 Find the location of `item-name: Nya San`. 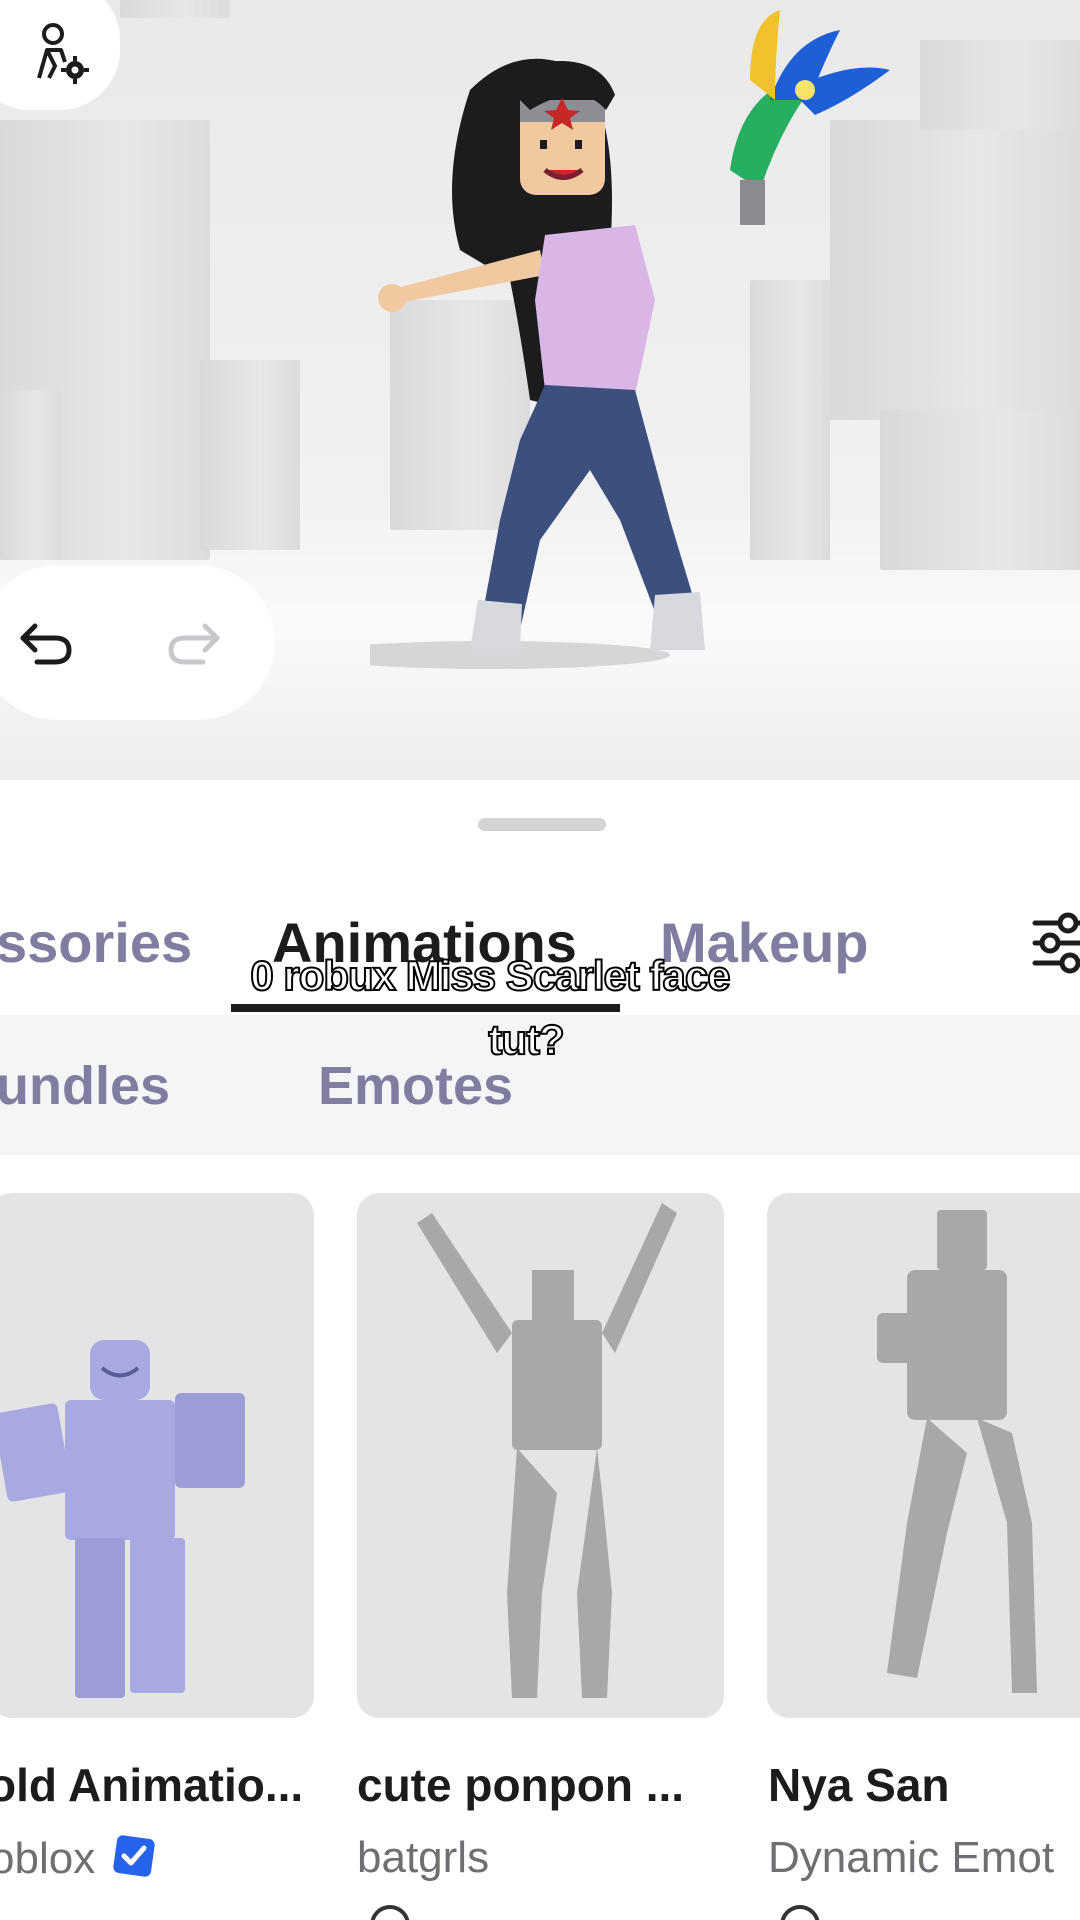

item-name: Nya San is located at coordinates (859, 1785).